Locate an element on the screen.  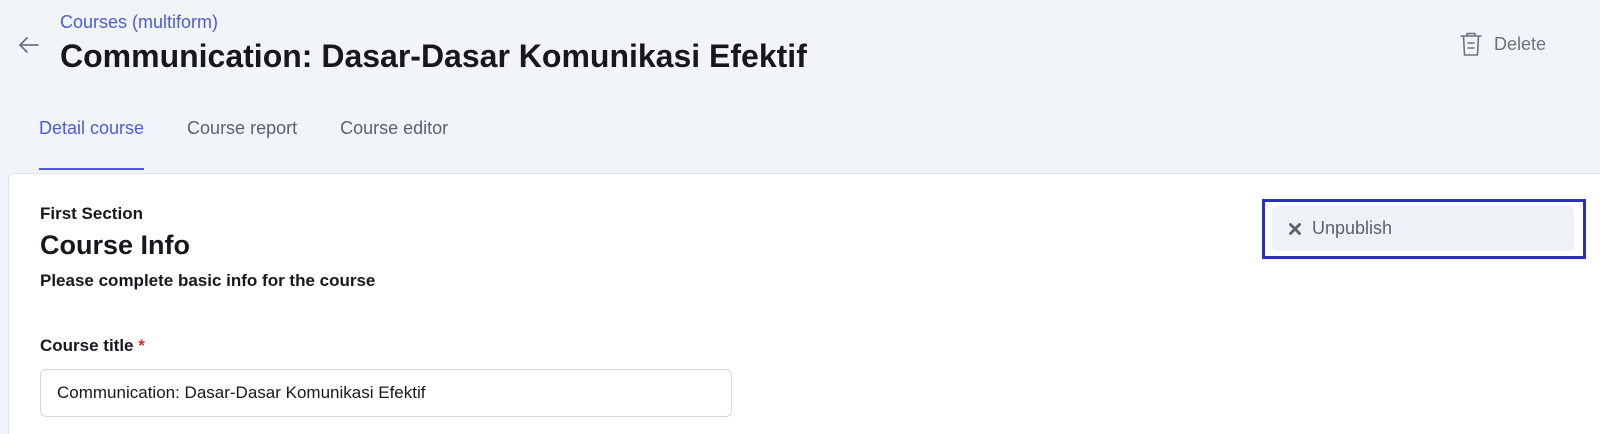
course-title-label-text: Course title is located at coordinates (87, 345).